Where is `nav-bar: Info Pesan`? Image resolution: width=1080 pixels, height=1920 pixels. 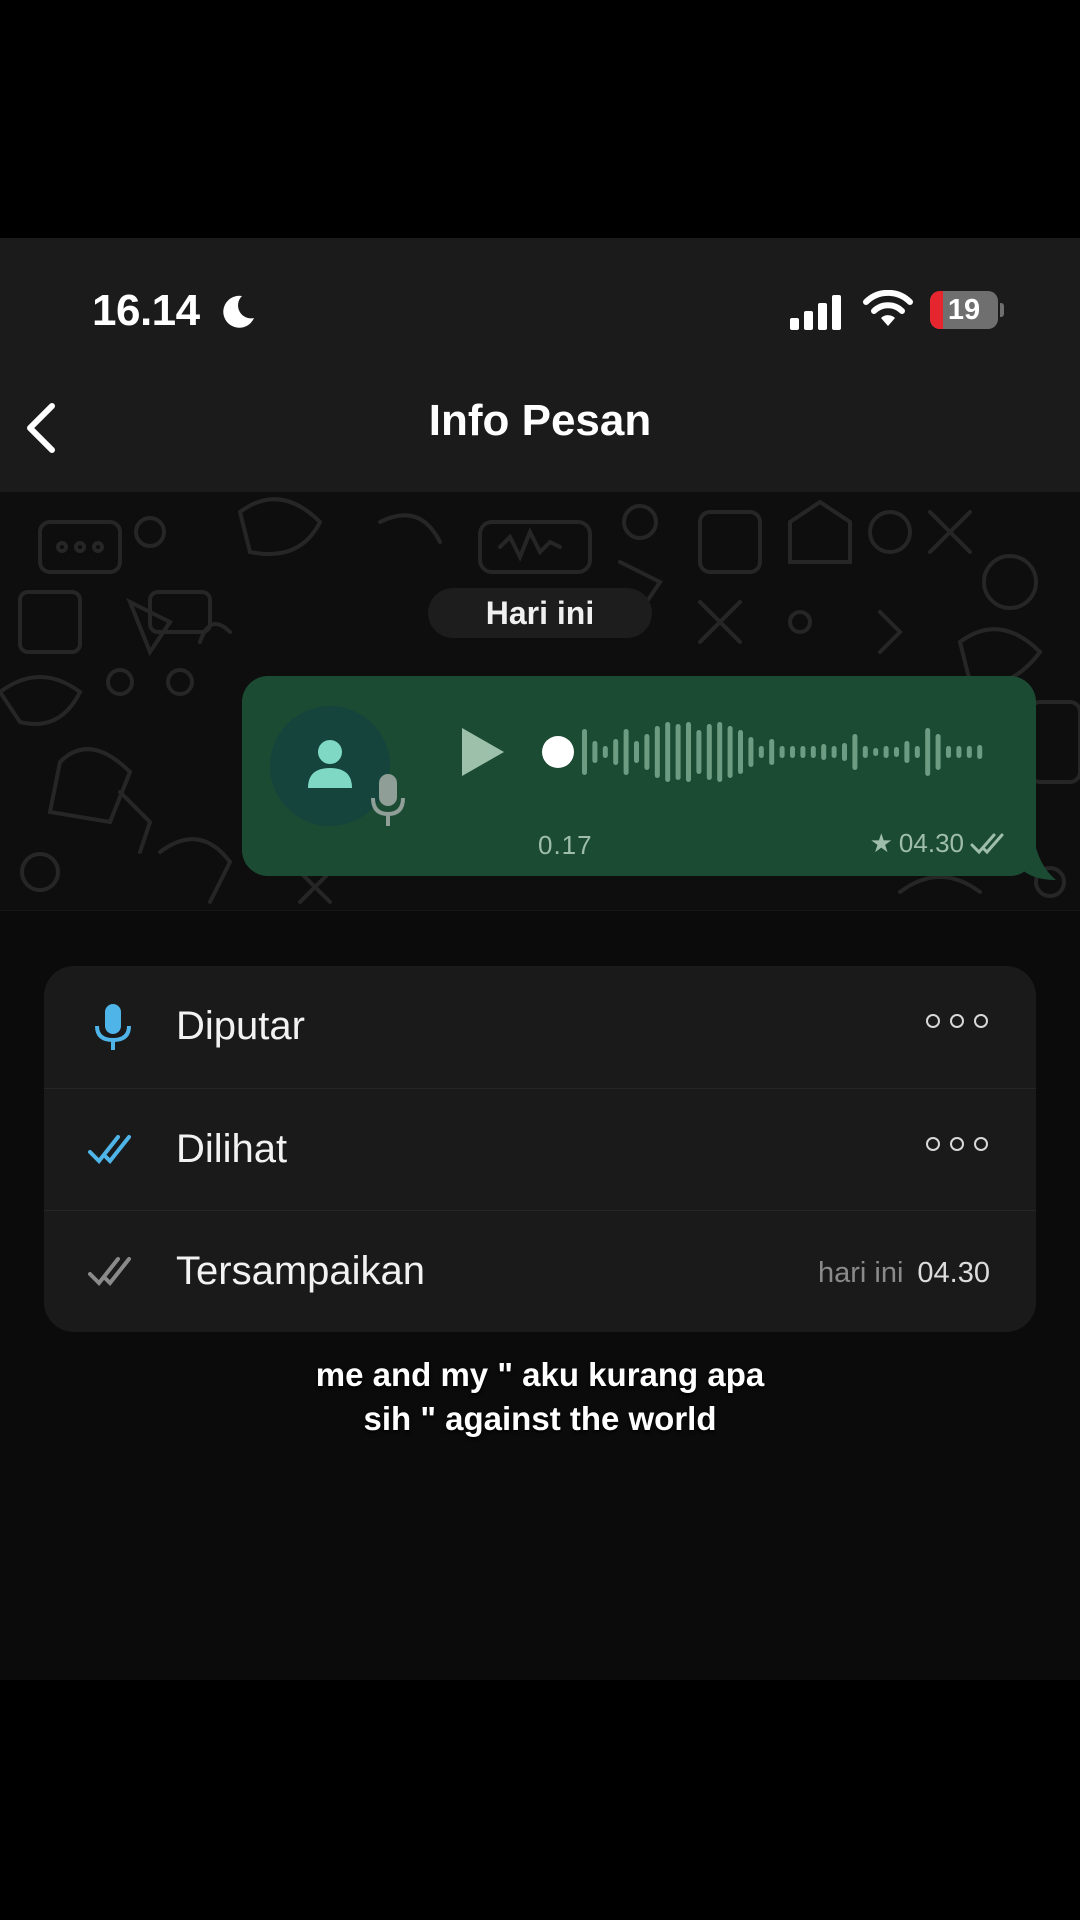
nav-bar: Info Pesan is located at coordinates (540, 425).